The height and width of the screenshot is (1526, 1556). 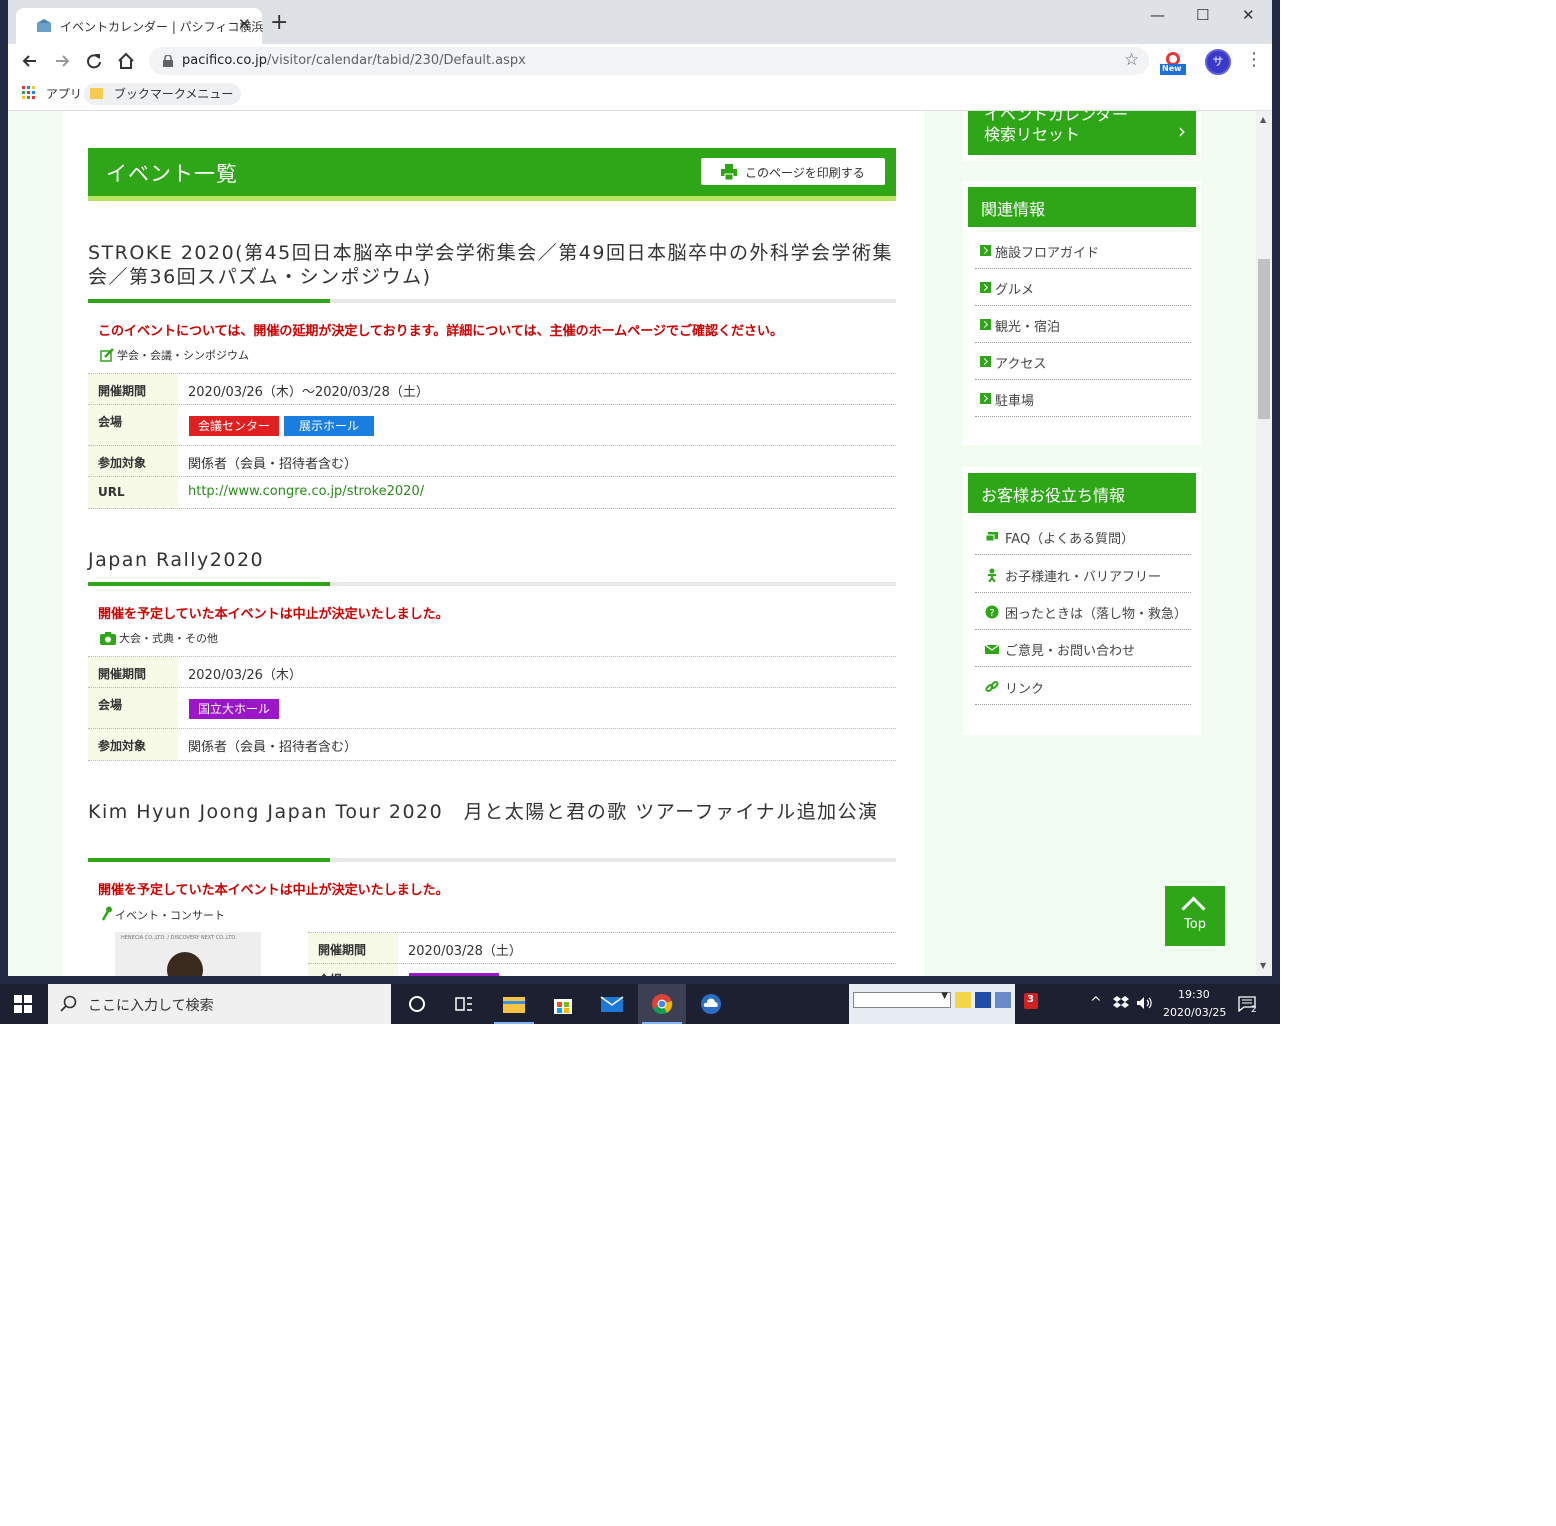 I want to click on info-row-period: 開催期間 2020/03/26（木）, so click(x=492, y=672).